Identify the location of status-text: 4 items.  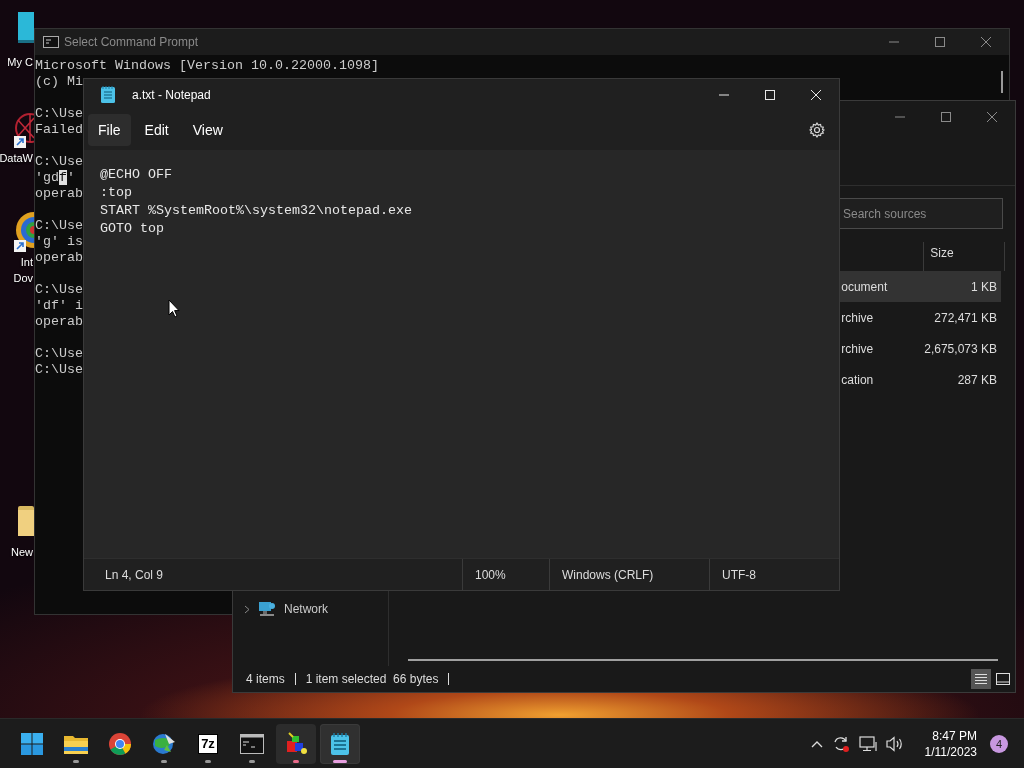
(266, 679).